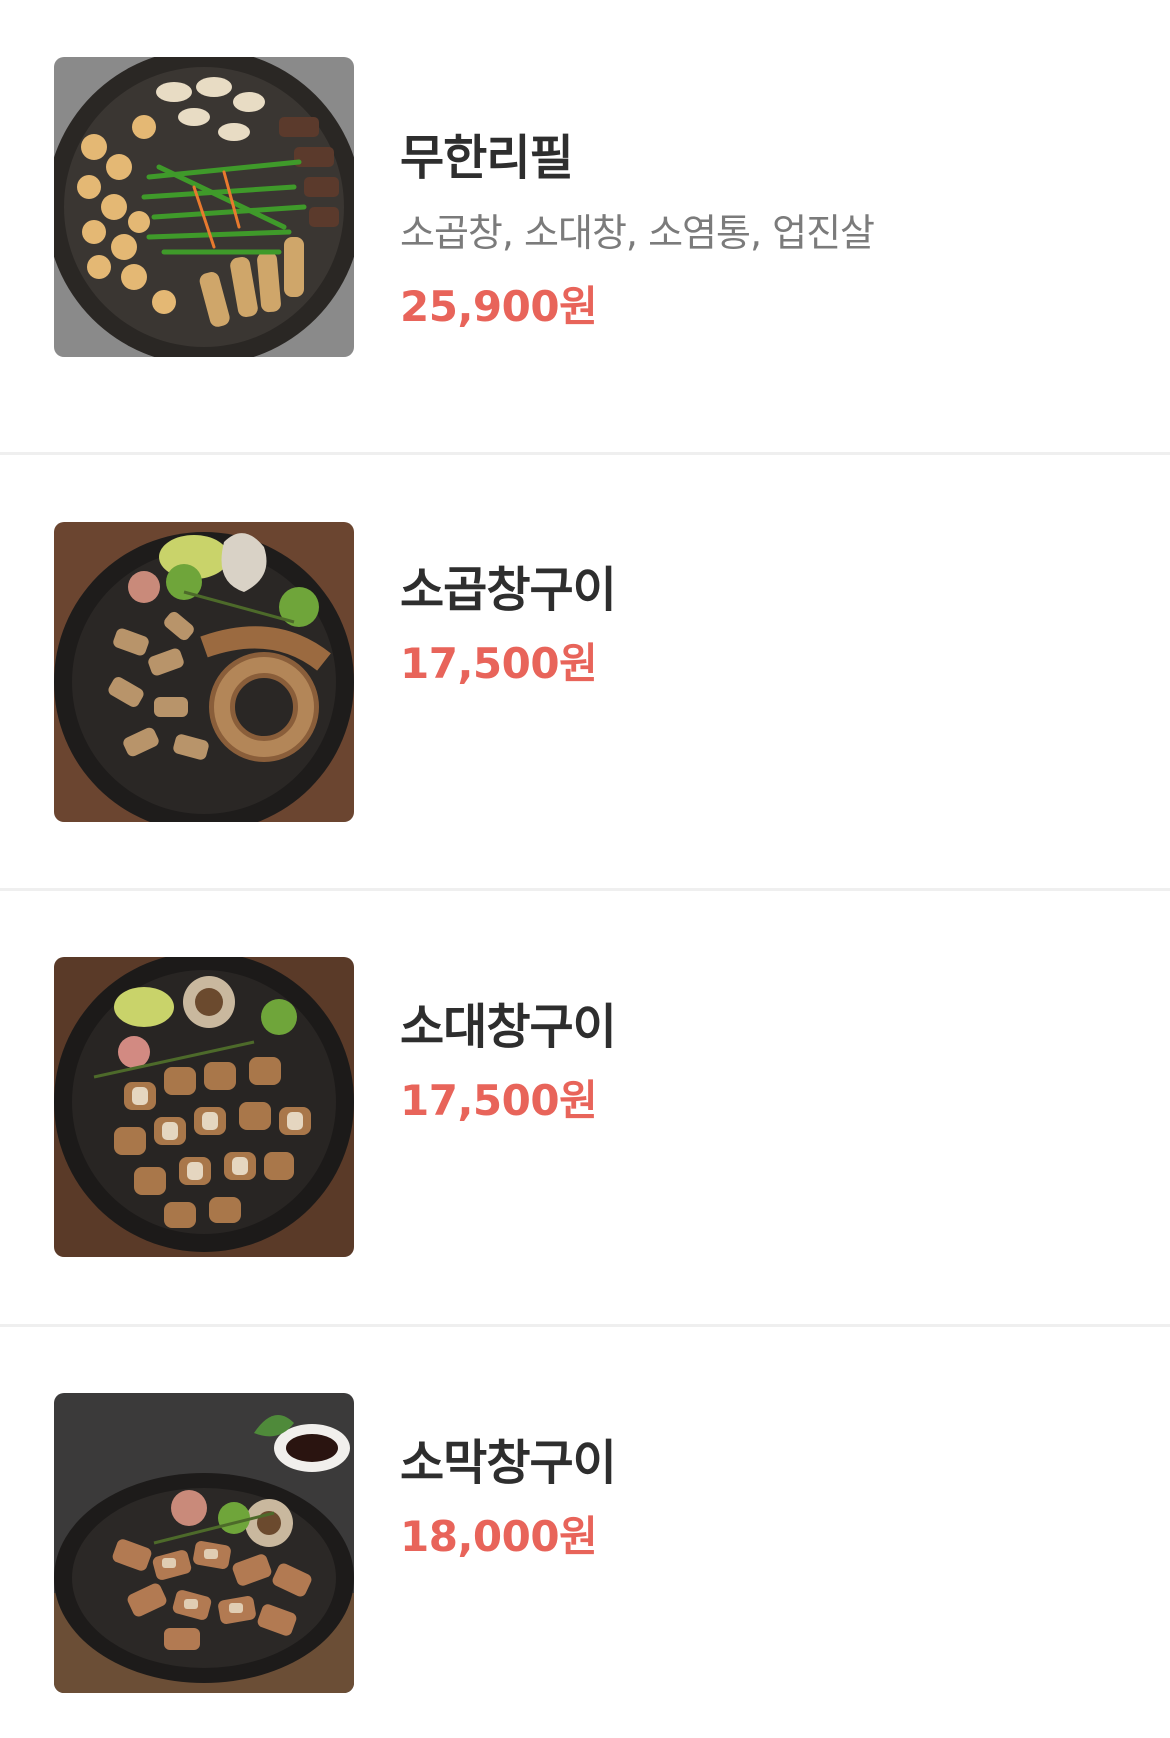  What do you see at coordinates (499, 1536) in the screenshot?
I see `item-price: 18,000원` at bounding box center [499, 1536].